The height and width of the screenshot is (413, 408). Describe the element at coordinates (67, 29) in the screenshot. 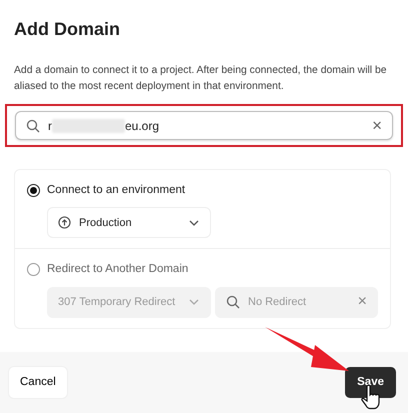

I see `dialog-title: Add Domain` at that location.